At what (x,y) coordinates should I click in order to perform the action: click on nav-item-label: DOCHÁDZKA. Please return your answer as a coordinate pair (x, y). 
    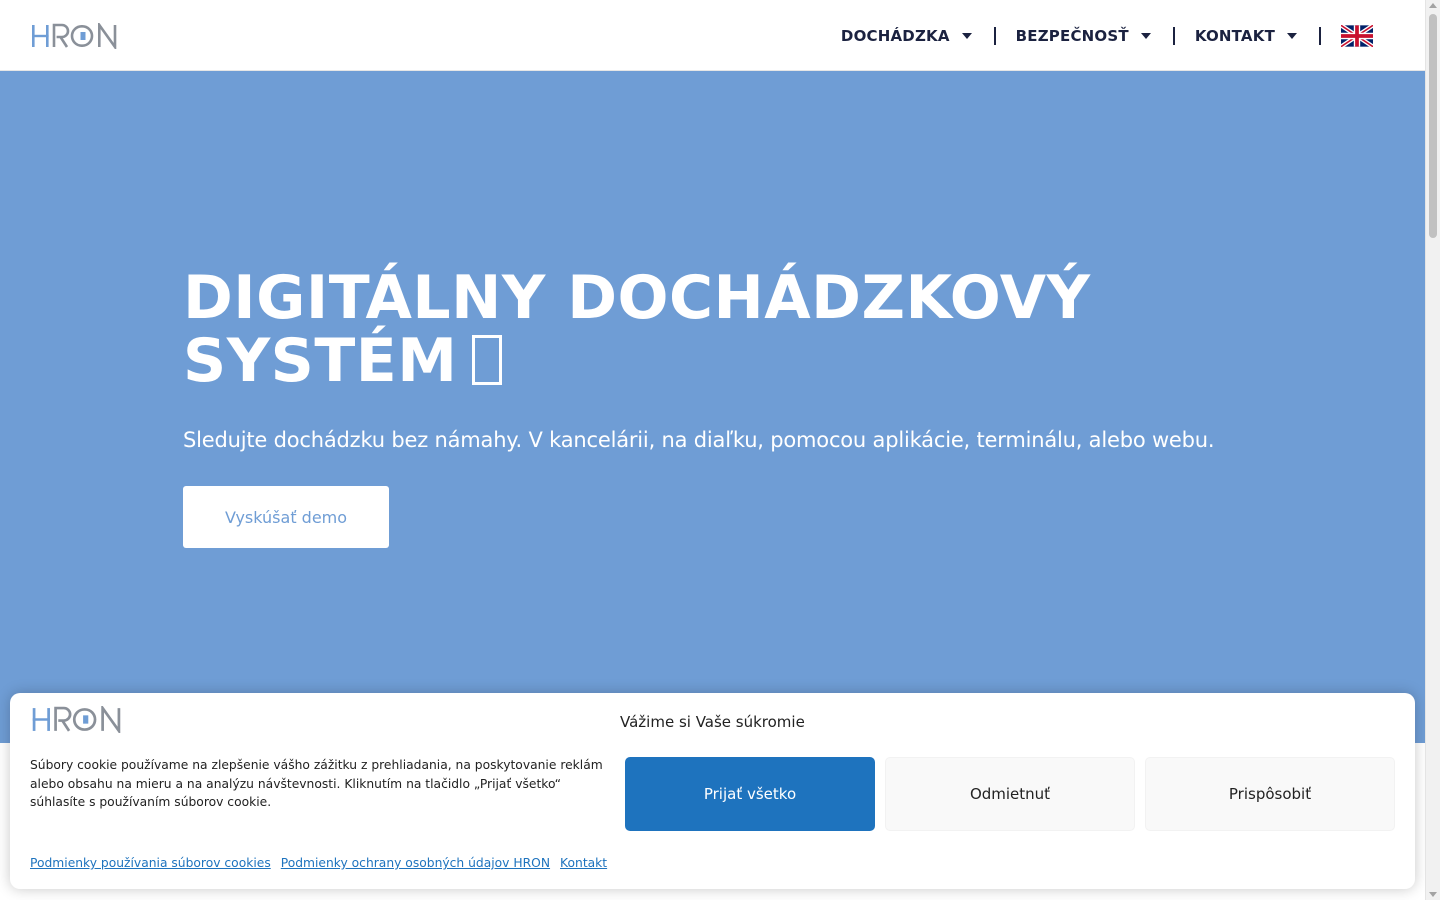
    Looking at the image, I should click on (895, 35).